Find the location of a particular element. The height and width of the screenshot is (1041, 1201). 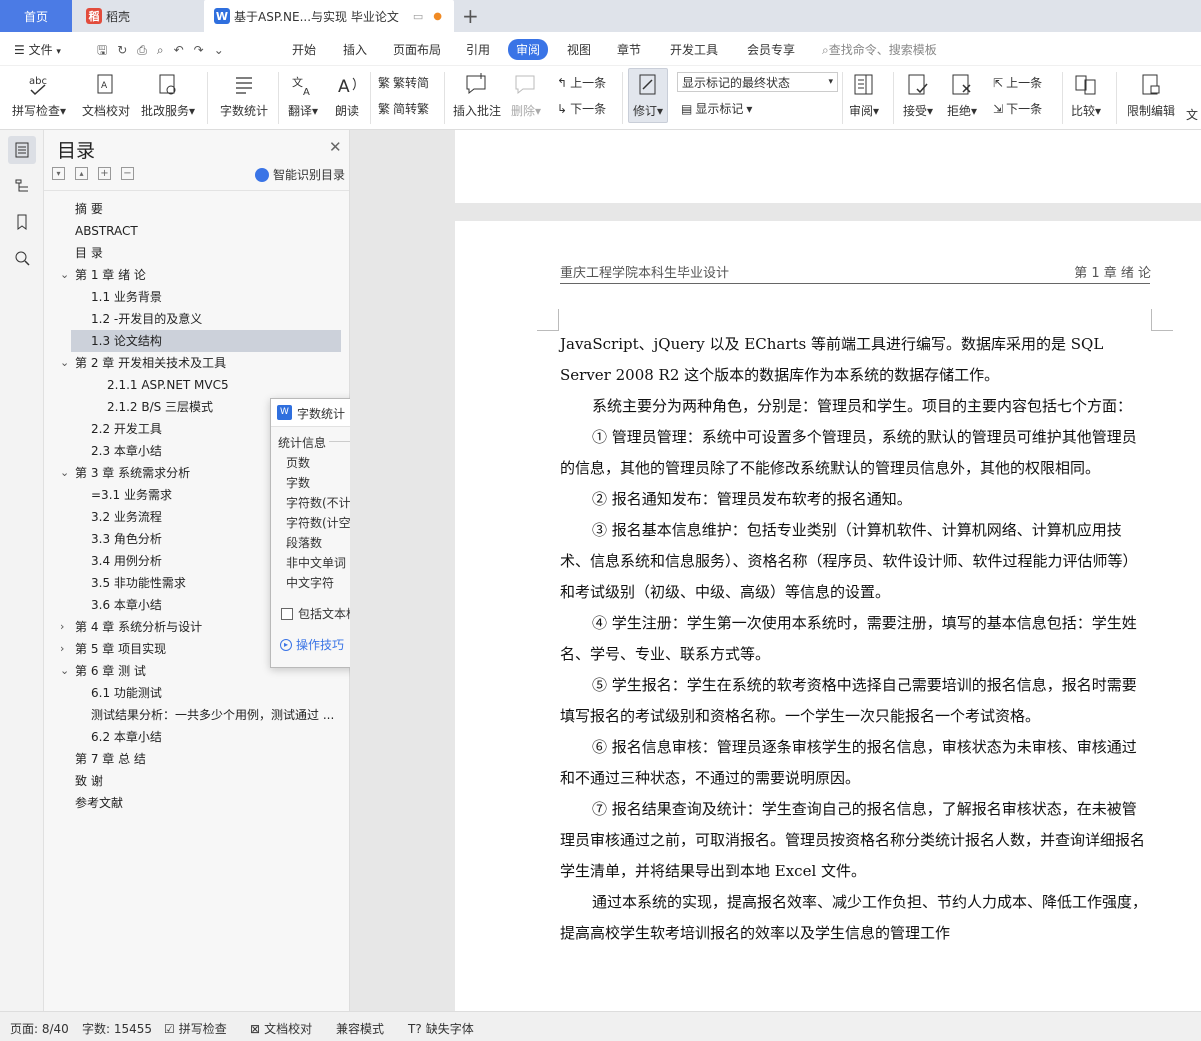

prev-change-icon: ⇱ is located at coordinates (998, 82).